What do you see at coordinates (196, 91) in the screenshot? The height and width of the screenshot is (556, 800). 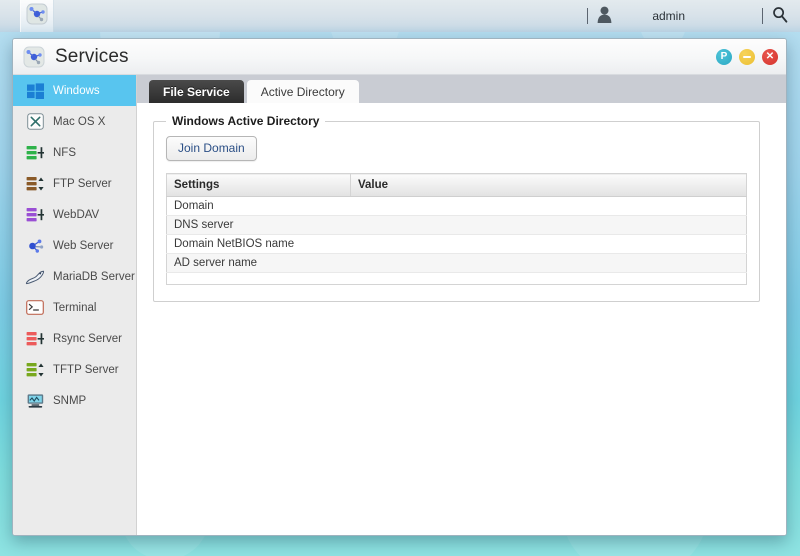 I see `tab-file-service: File Service` at bounding box center [196, 91].